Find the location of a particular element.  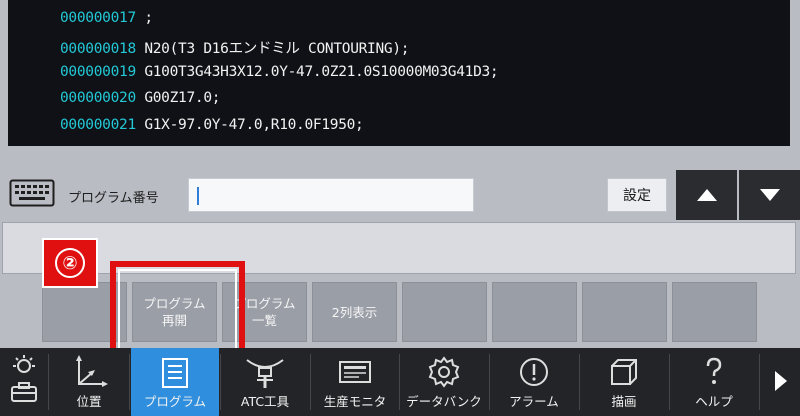

nav-label: データバンク is located at coordinates (444, 401).